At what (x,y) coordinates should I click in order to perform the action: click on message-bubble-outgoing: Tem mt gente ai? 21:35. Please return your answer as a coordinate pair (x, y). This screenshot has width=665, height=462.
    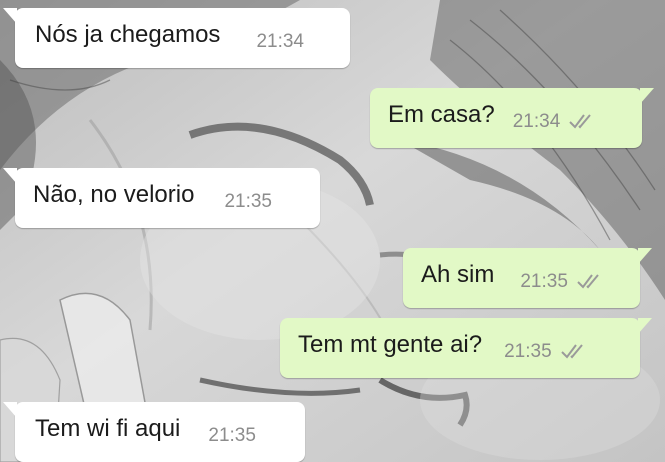
    Looking at the image, I should click on (466, 348).